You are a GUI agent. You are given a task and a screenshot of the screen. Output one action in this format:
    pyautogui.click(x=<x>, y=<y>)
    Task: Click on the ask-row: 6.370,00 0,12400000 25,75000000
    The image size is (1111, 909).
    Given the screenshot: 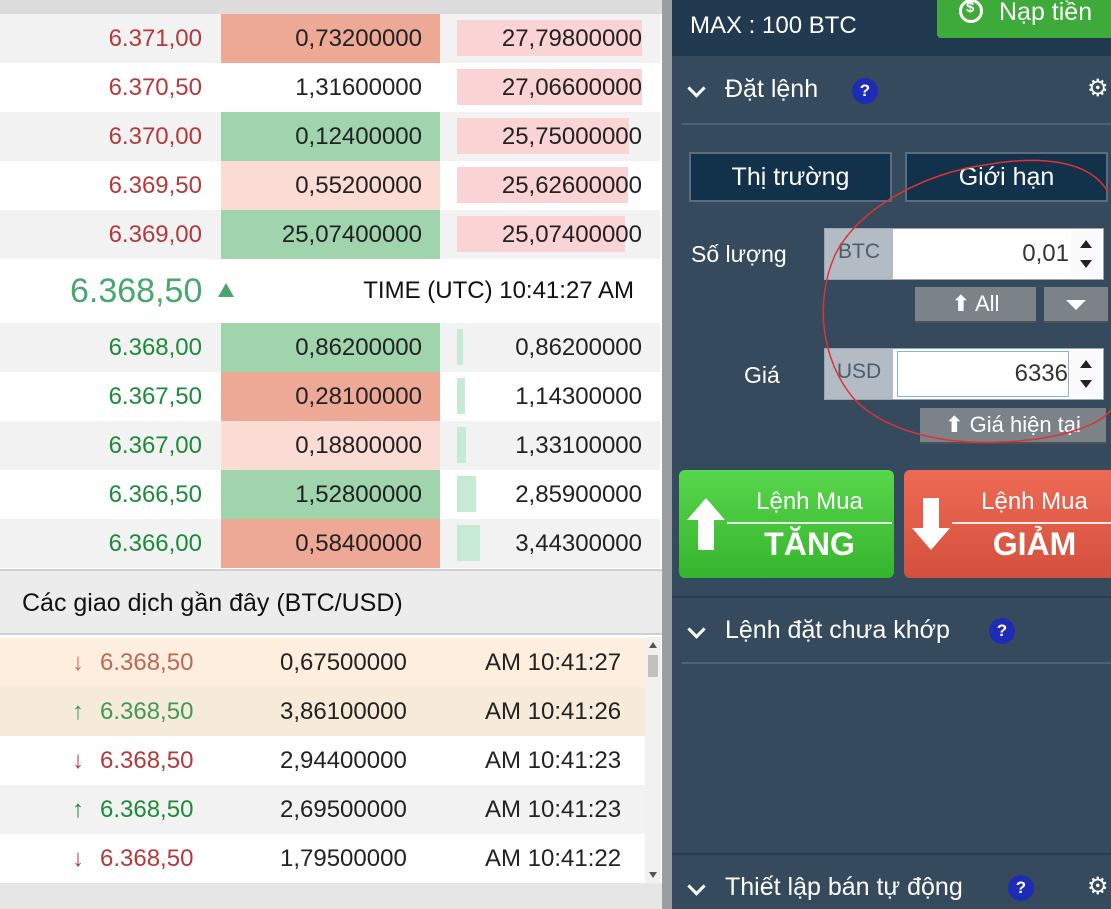 What is the action you would take?
    pyautogui.click(x=330, y=136)
    